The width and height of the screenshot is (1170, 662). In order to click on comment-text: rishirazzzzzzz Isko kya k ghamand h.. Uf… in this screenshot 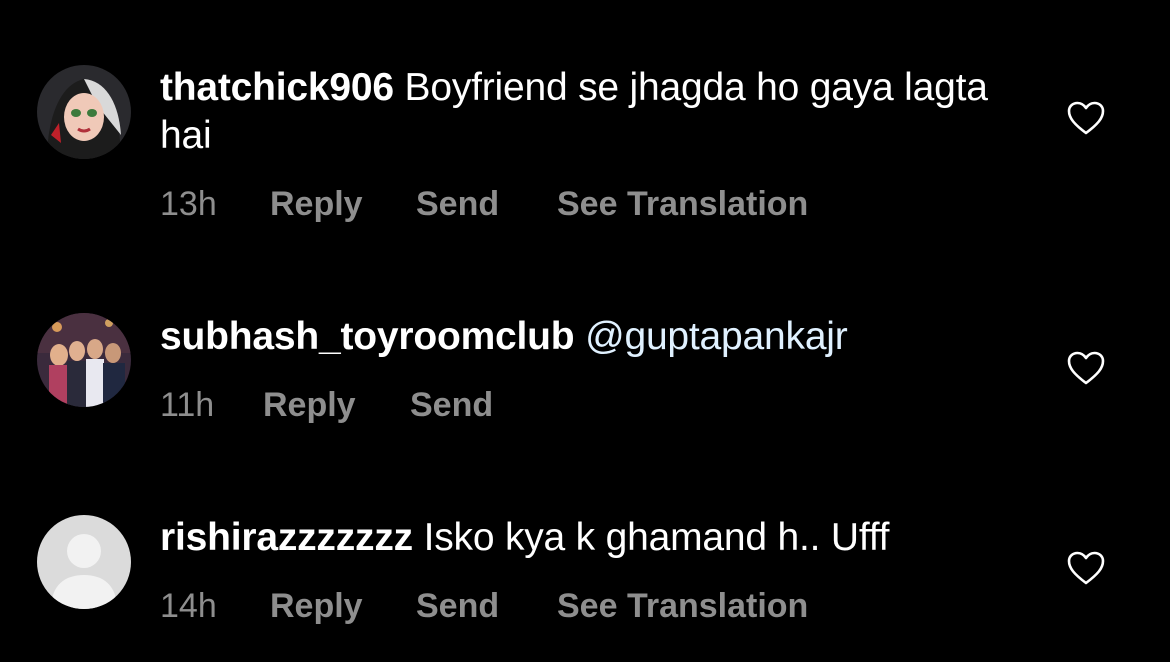, I will do `click(590, 538)`.